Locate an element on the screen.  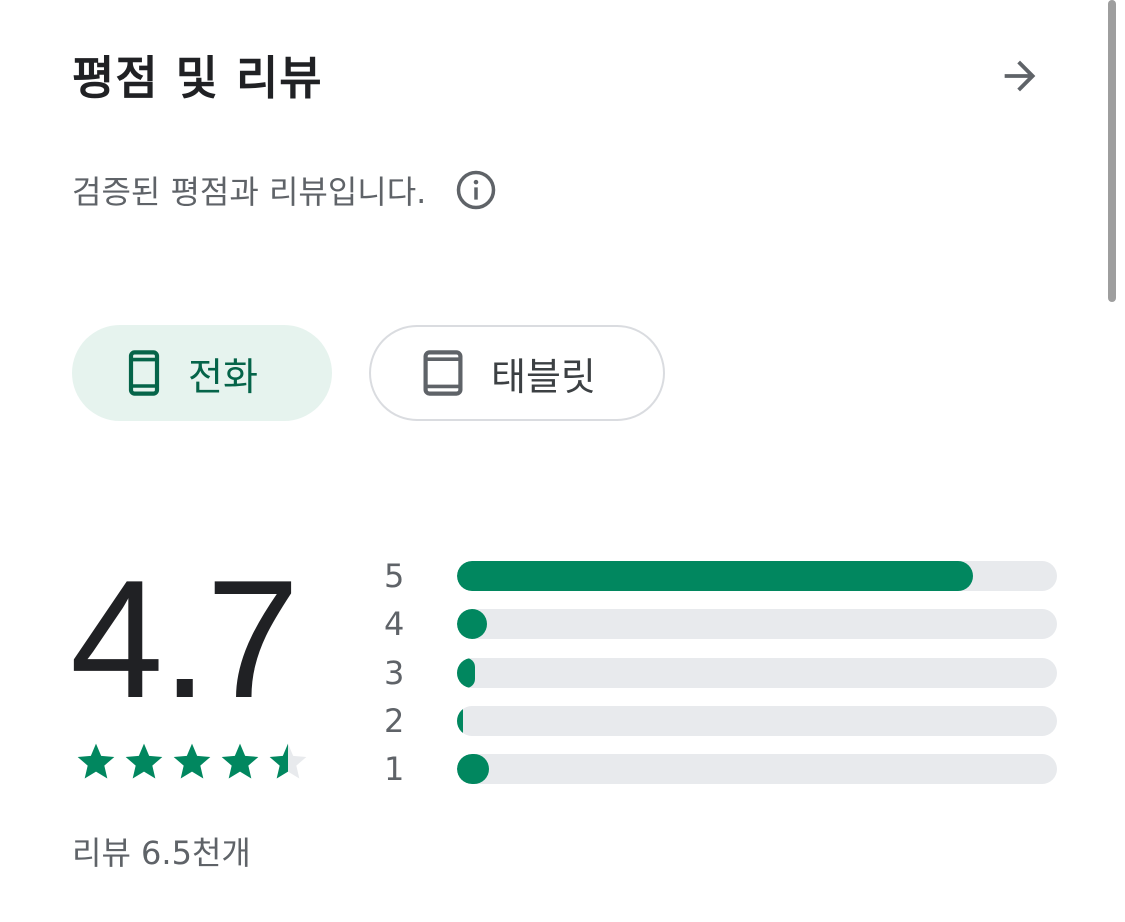
rating-bar-row-4: 4 is located at coordinates (720, 624).